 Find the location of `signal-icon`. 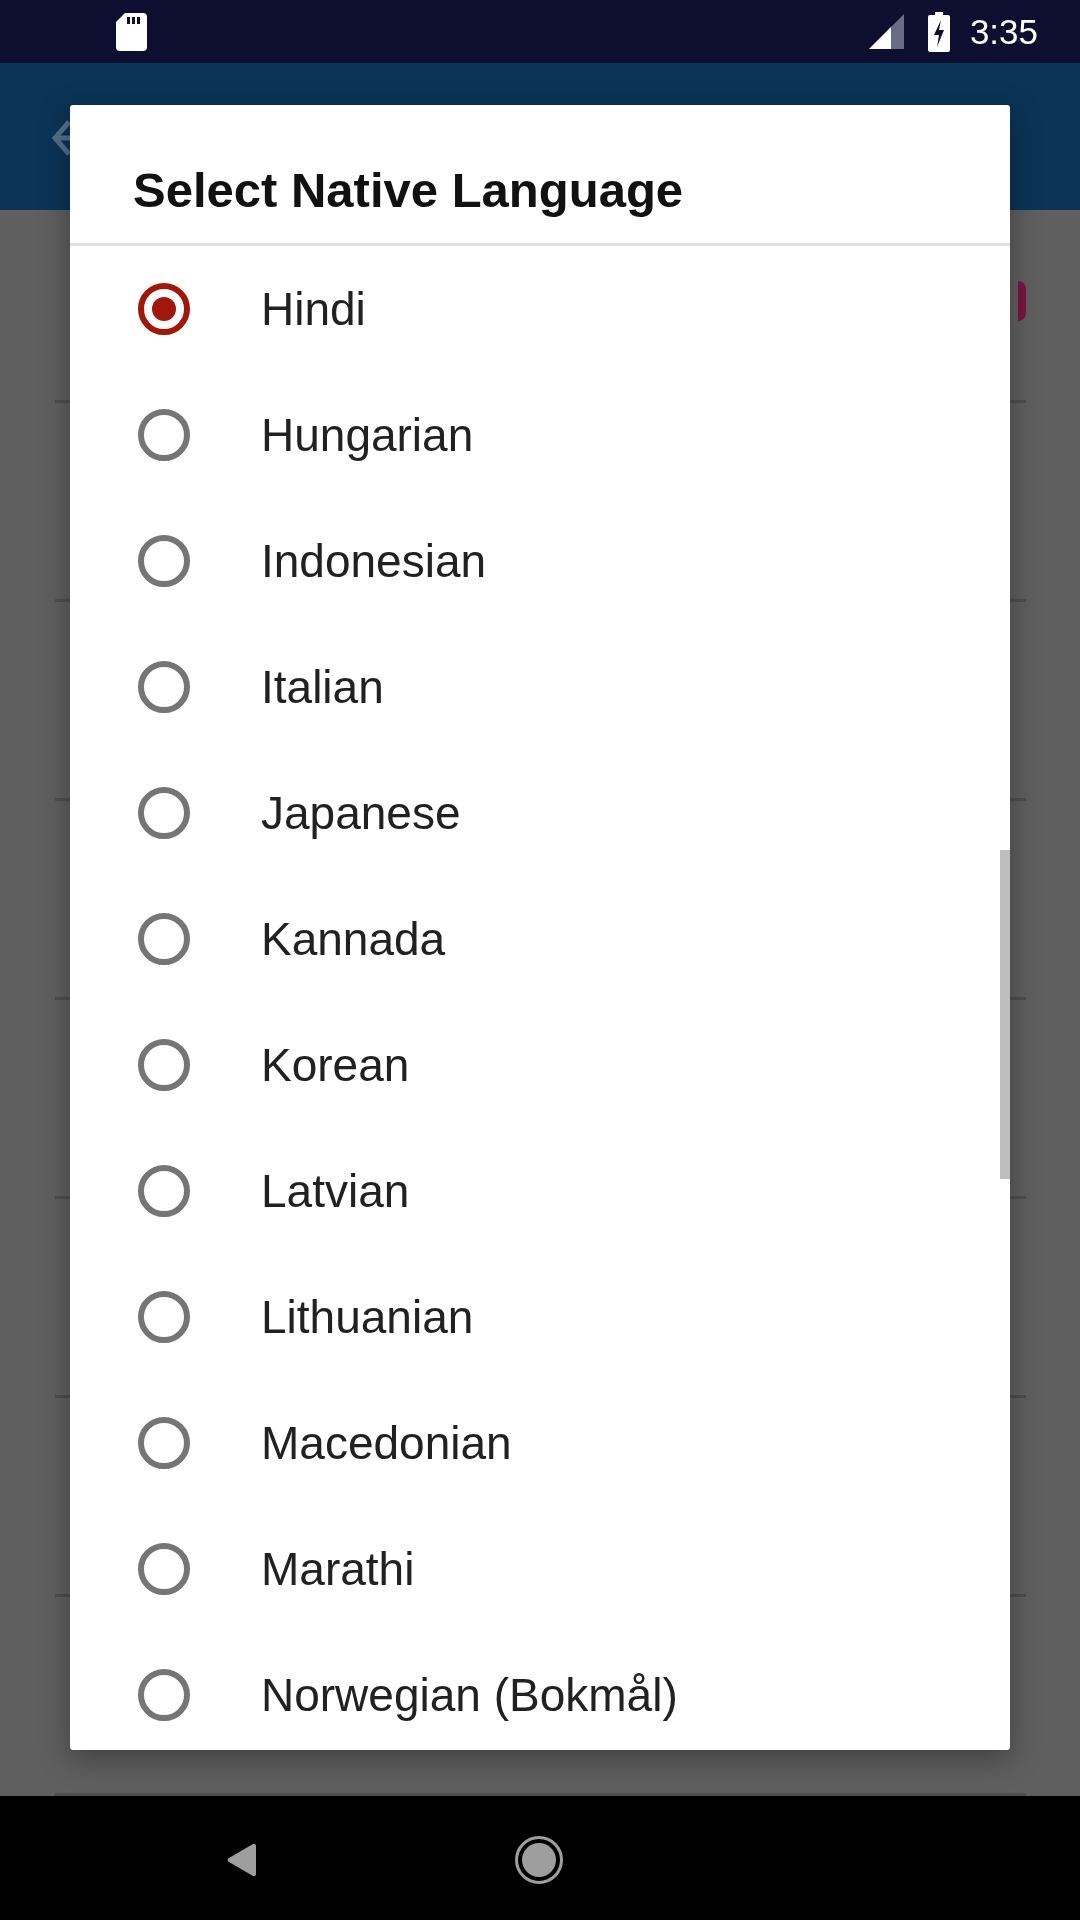

signal-icon is located at coordinates (886, 31).